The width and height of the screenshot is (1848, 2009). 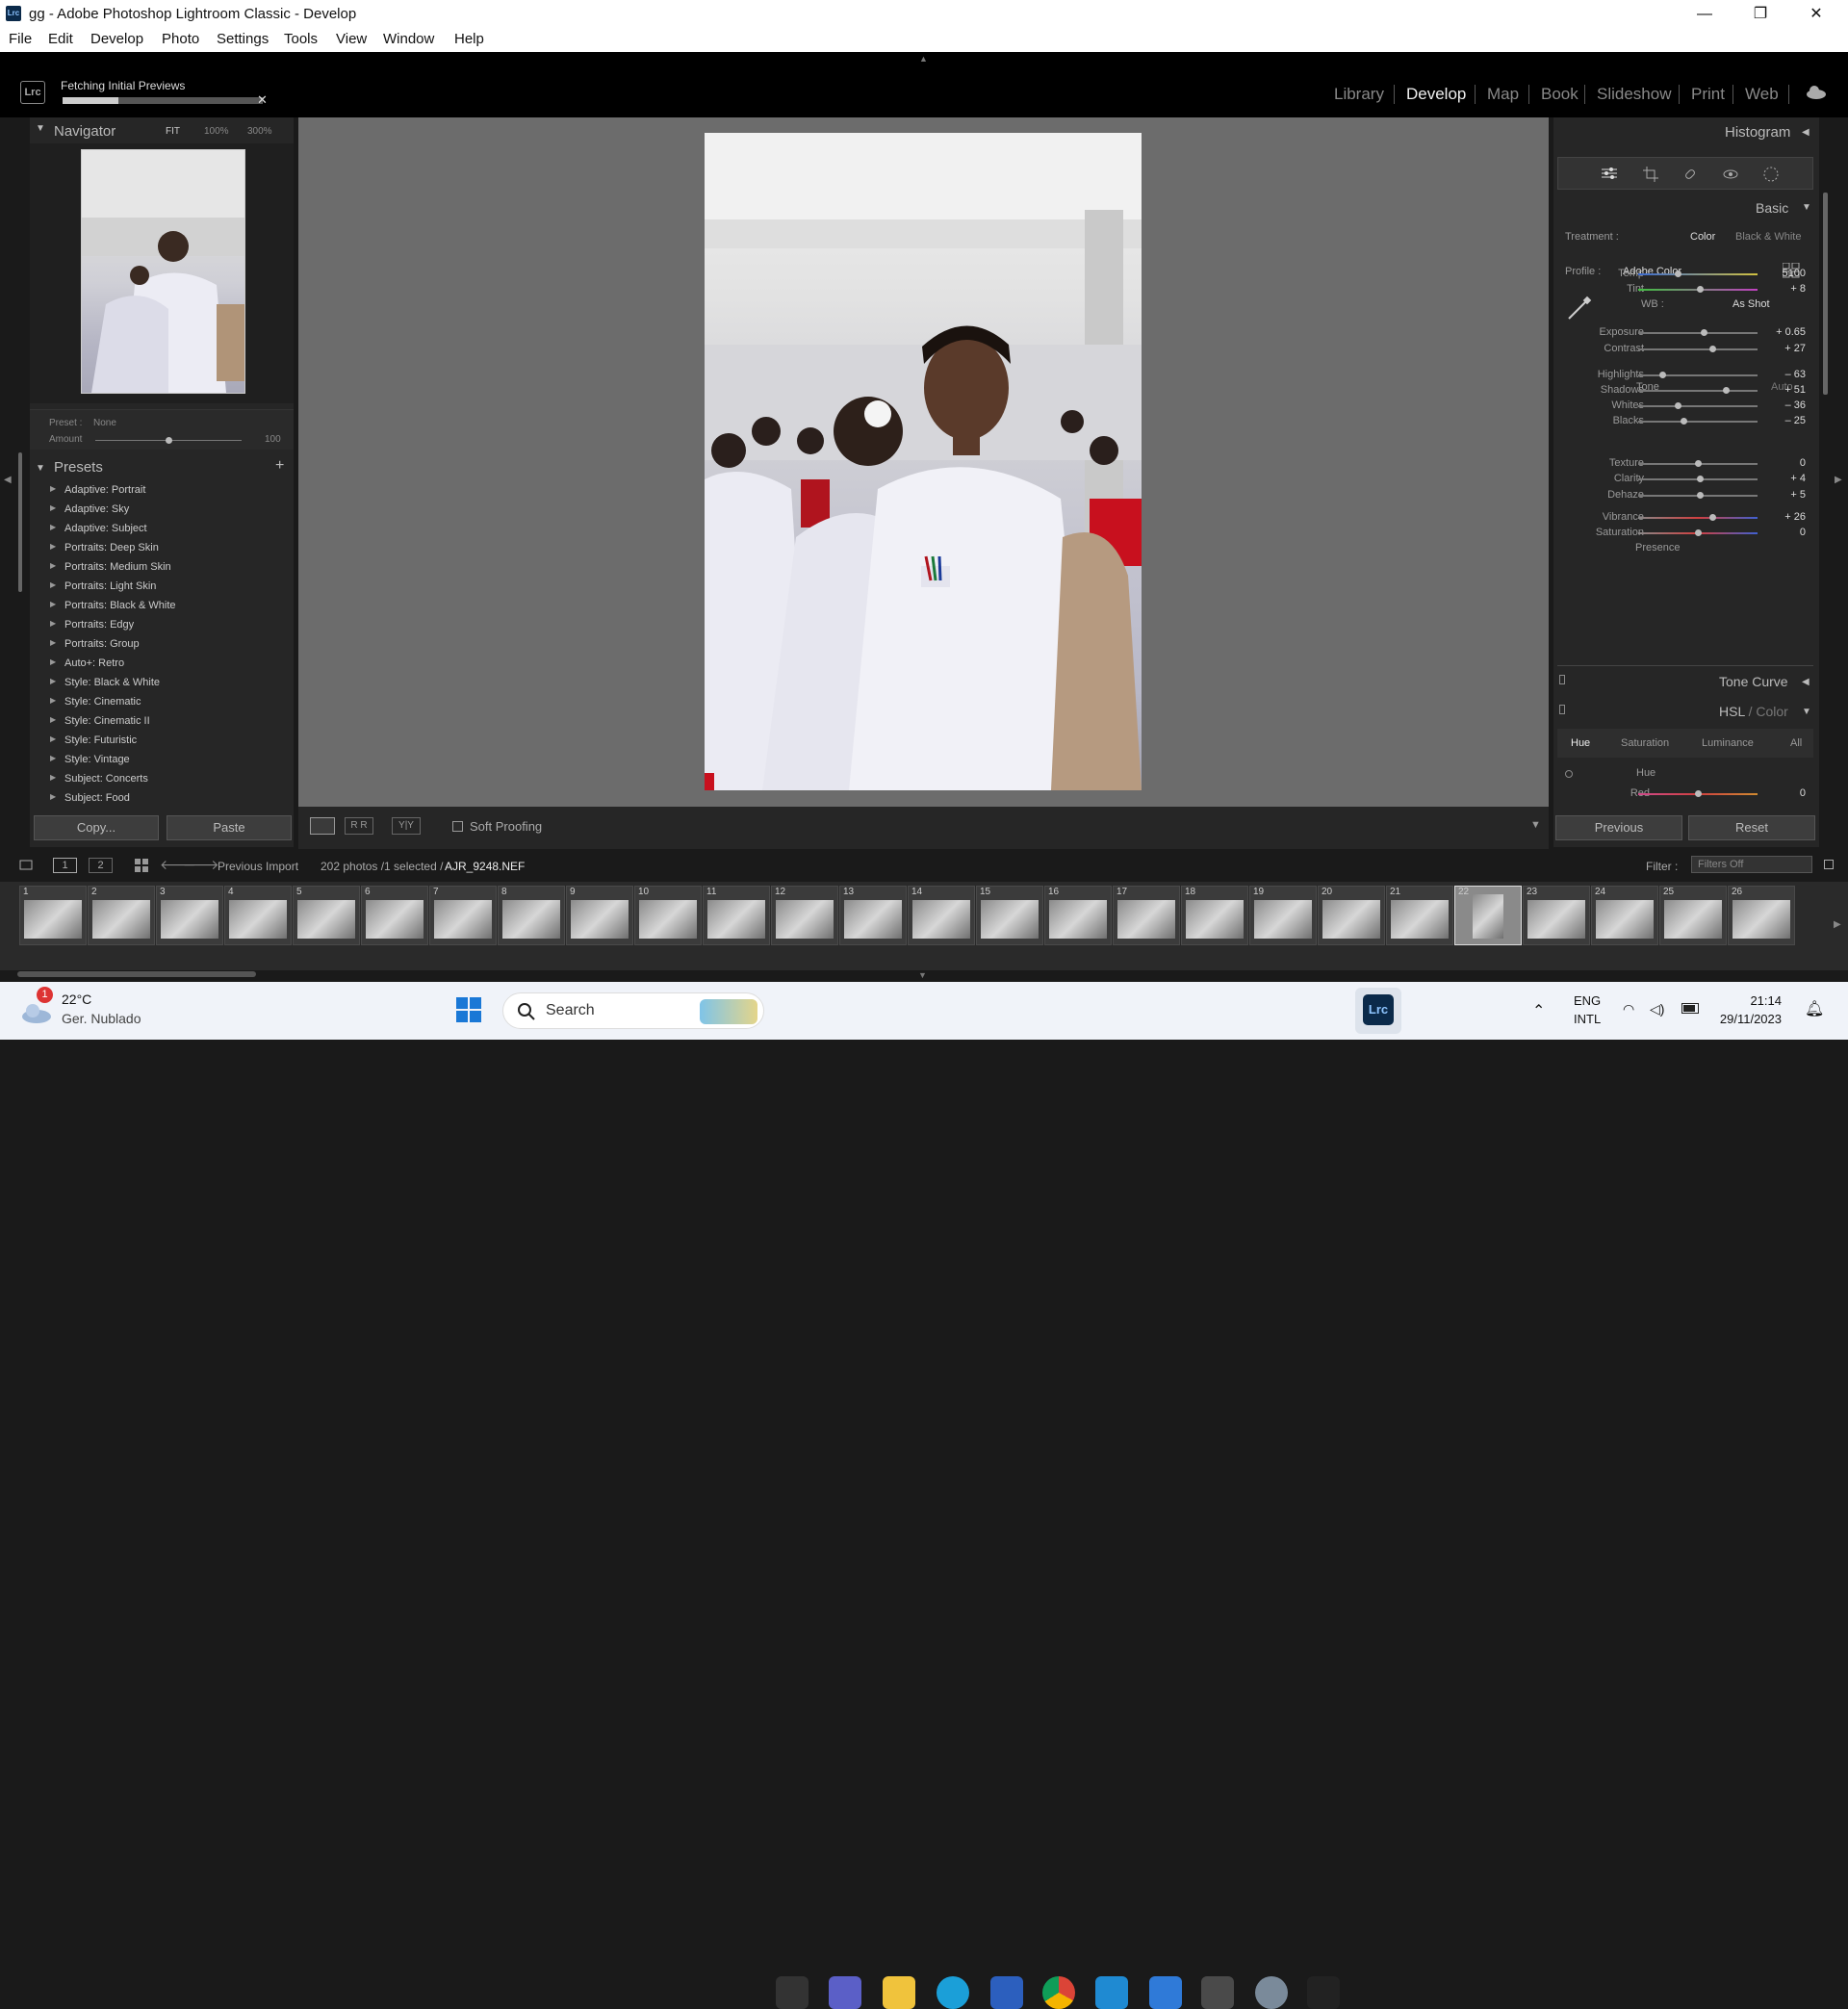 I want to click on cancel-fetch-icon: ✕, so click(x=262, y=100).